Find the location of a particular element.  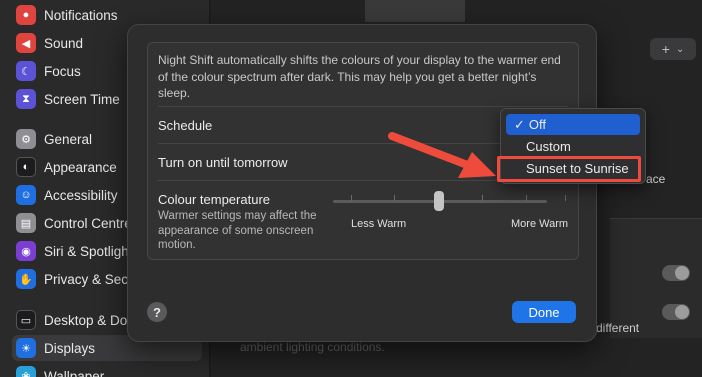

auto-brightness-toggle is located at coordinates (676, 273).